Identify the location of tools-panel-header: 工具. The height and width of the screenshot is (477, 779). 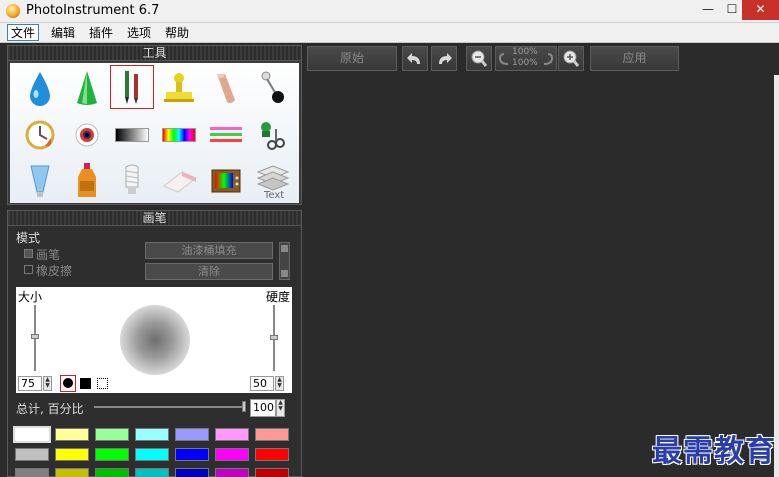
(154, 53).